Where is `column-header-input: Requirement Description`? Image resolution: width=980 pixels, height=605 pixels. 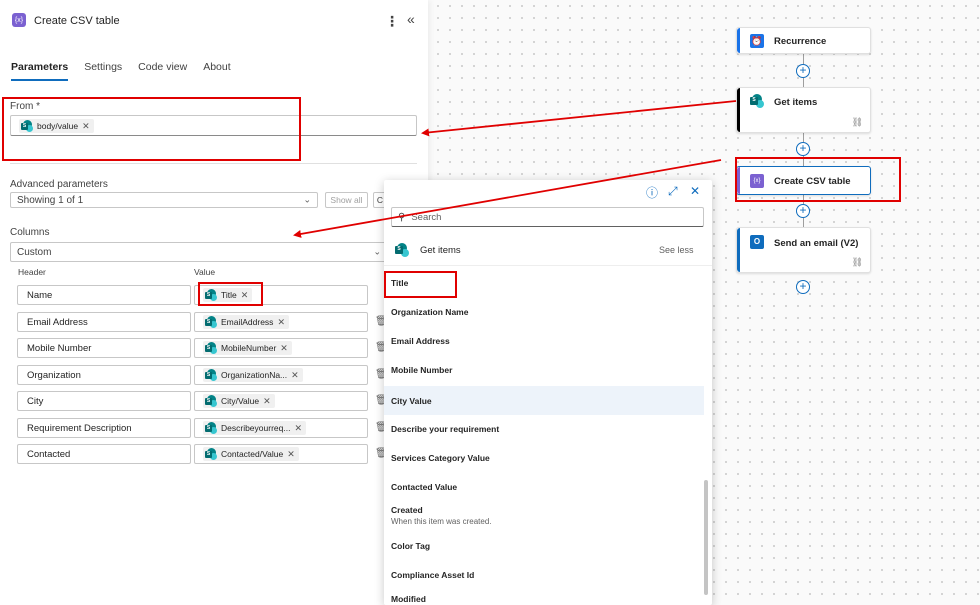 column-header-input: Requirement Description is located at coordinates (104, 428).